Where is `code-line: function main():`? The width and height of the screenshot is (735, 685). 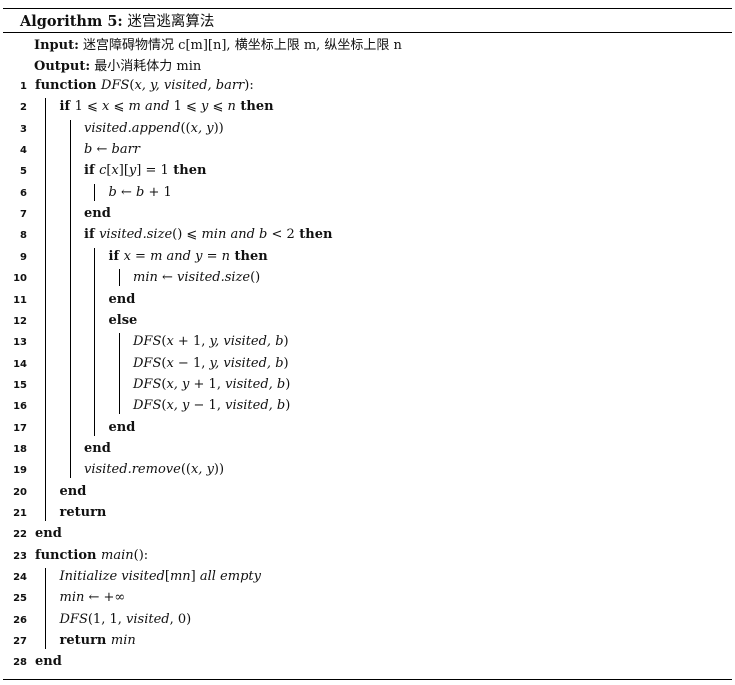
code-line: function main(): is located at coordinates (91, 555).